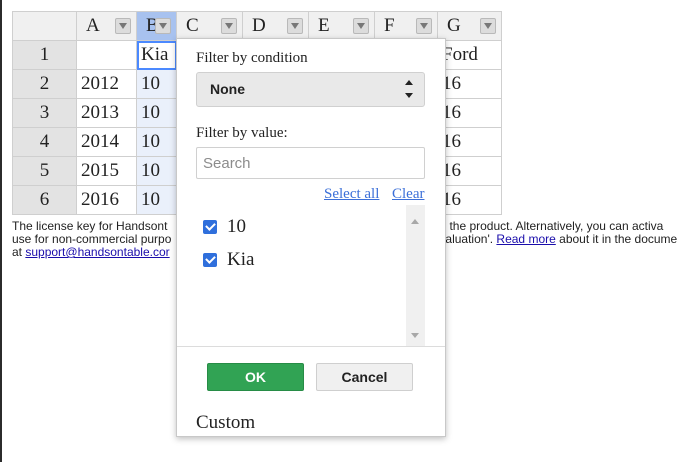 The width and height of the screenshot is (682, 462). I want to click on column-header-label: G, so click(454, 25).